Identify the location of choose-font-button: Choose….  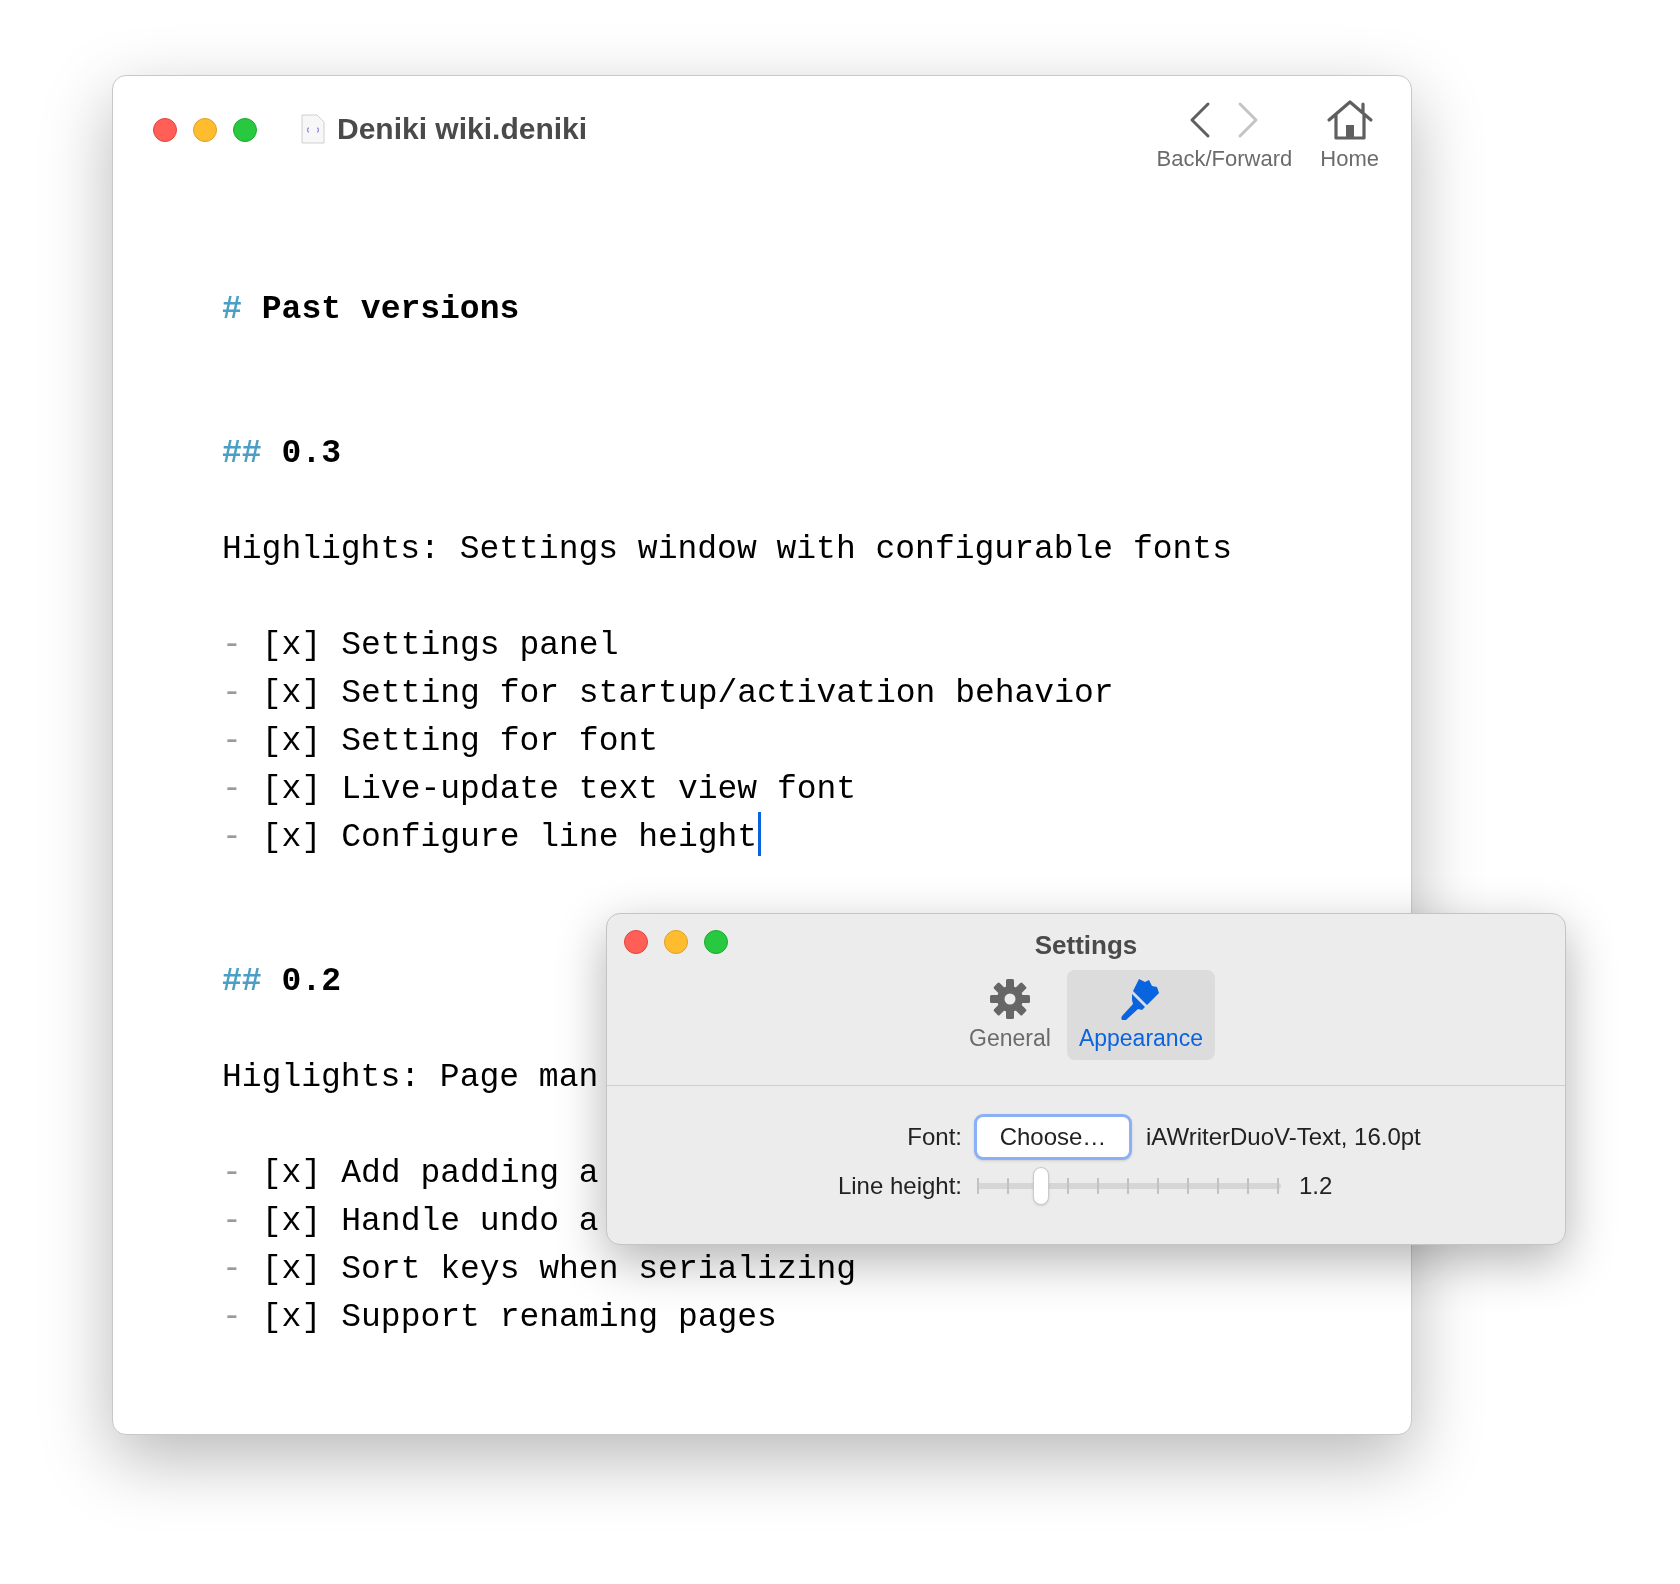
(1053, 1137).